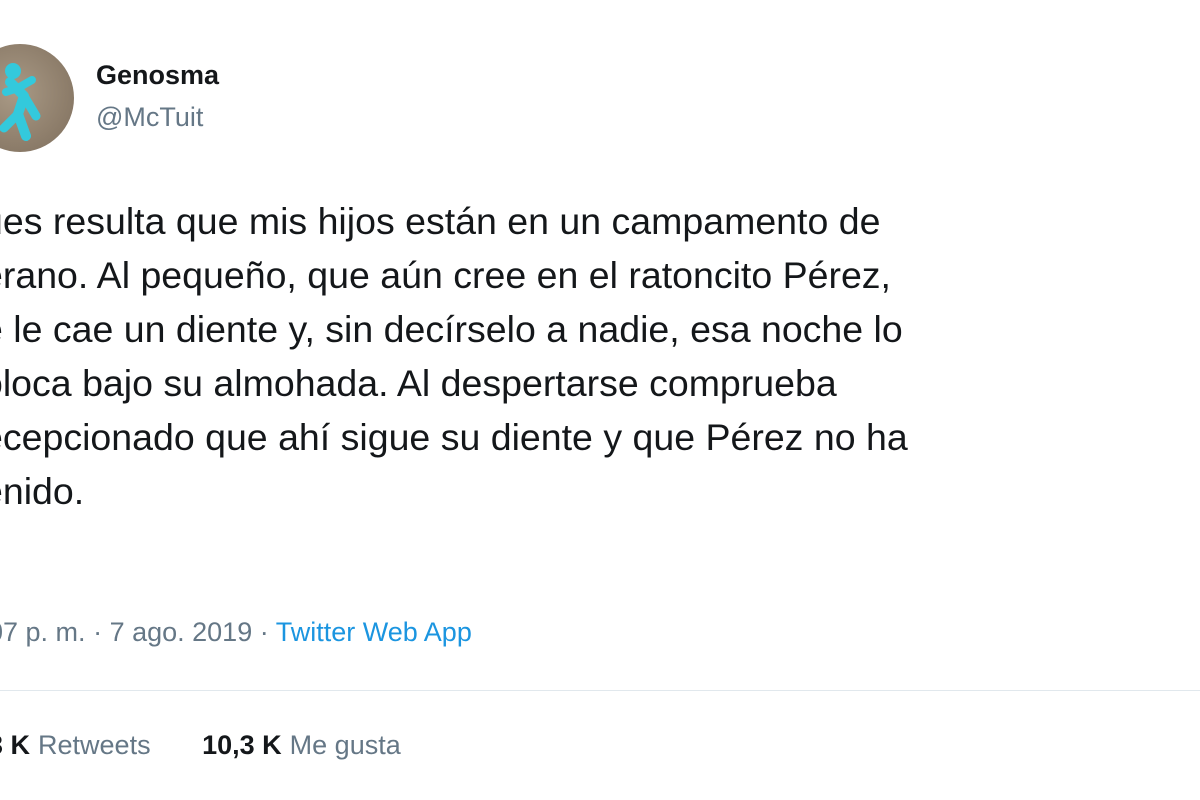 This screenshot has height=800, width=1200. Describe the element at coordinates (242, 745) in the screenshot. I see `likes-count: 10,3 K` at that location.